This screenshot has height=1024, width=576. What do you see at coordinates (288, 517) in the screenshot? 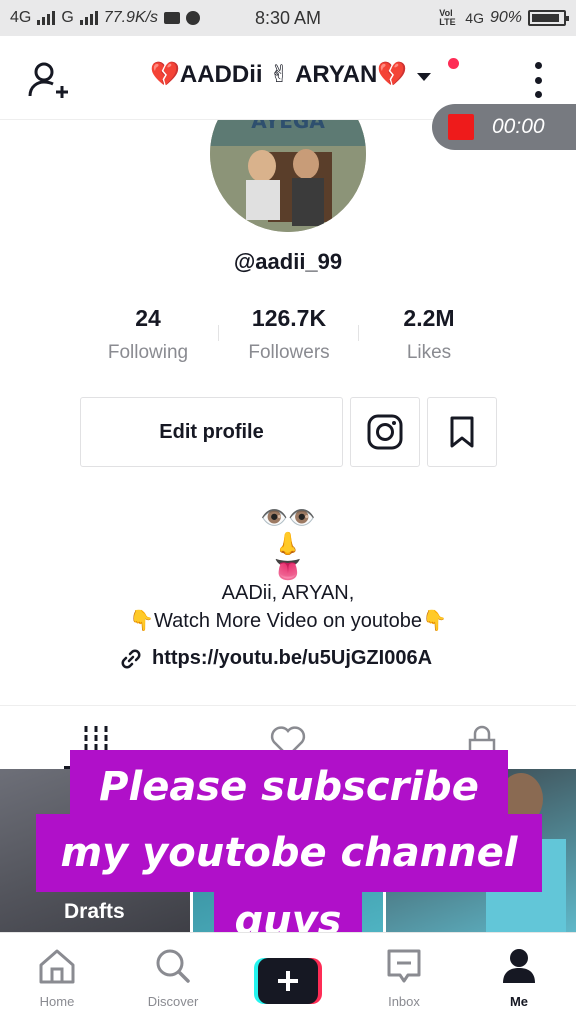
I see `bio-emoji-eyes: 👁️👁️` at bounding box center [288, 517].